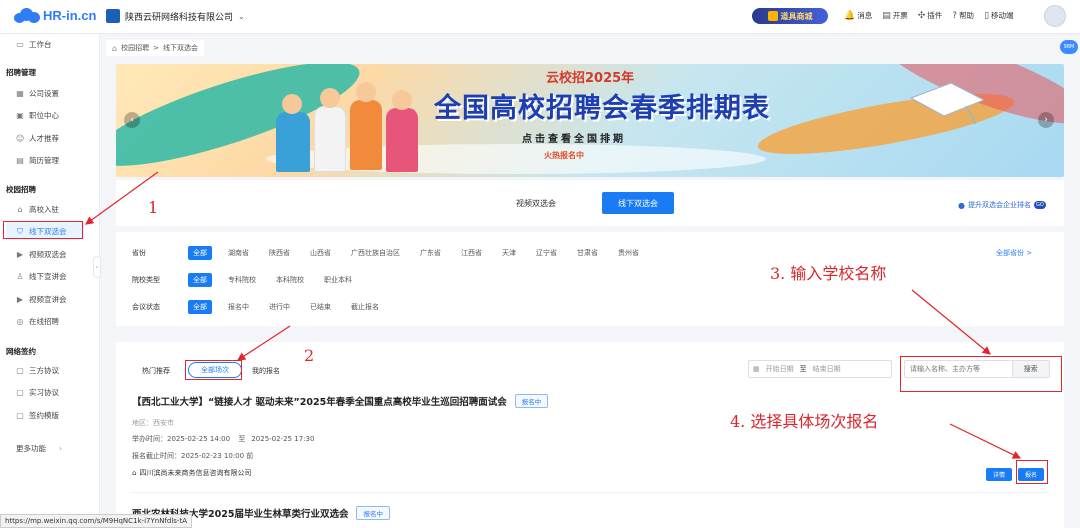  What do you see at coordinates (590, 203) in the screenshot?
I see `session-type-tabs: 视频双选会 线下双选会 ● 提升双选会企业排名 GO` at bounding box center [590, 203].